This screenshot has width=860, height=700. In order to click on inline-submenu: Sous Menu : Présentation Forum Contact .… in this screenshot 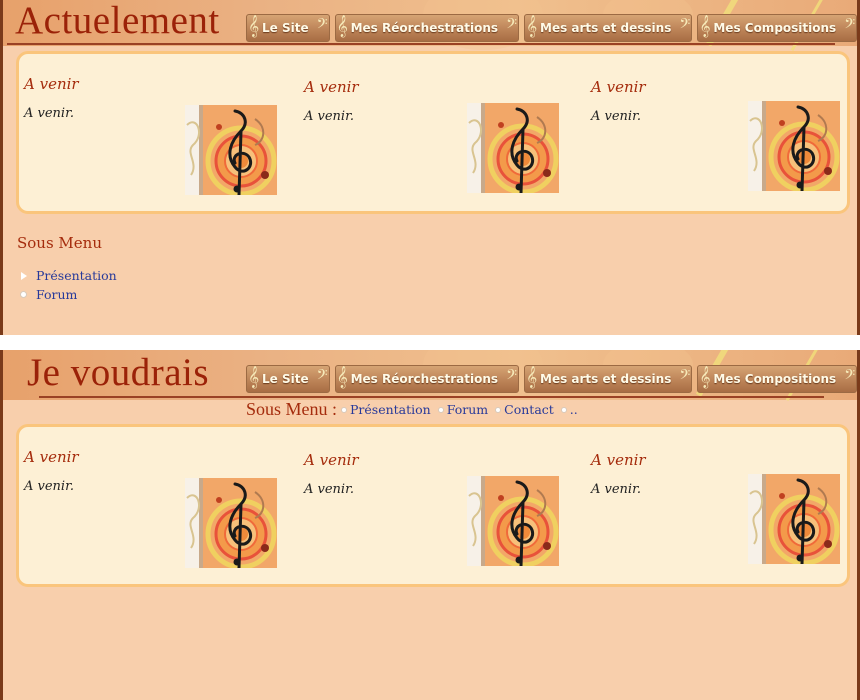, I will do `click(415, 409)`.